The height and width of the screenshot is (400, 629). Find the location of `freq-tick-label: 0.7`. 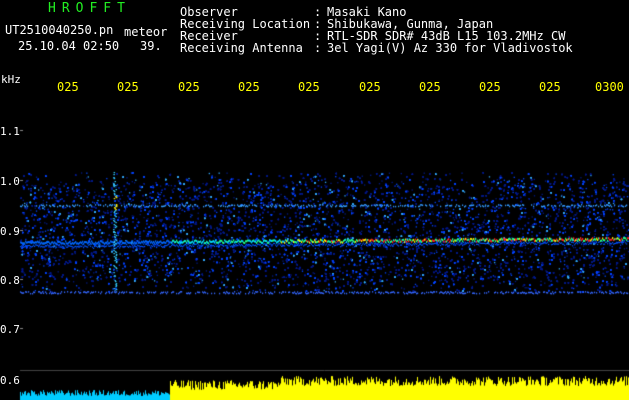

freq-tick-label: 0.7 is located at coordinates (10, 329).